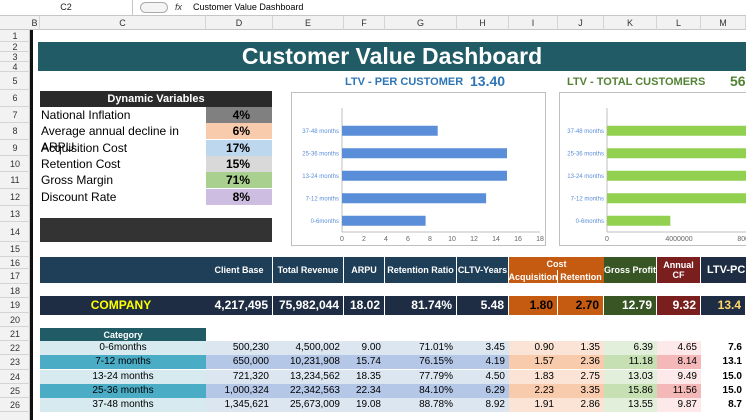 This screenshot has height=420, width=746. Describe the element at coordinates (15, 291) in the screenshot. I see `row-header-18: 18` at that location.